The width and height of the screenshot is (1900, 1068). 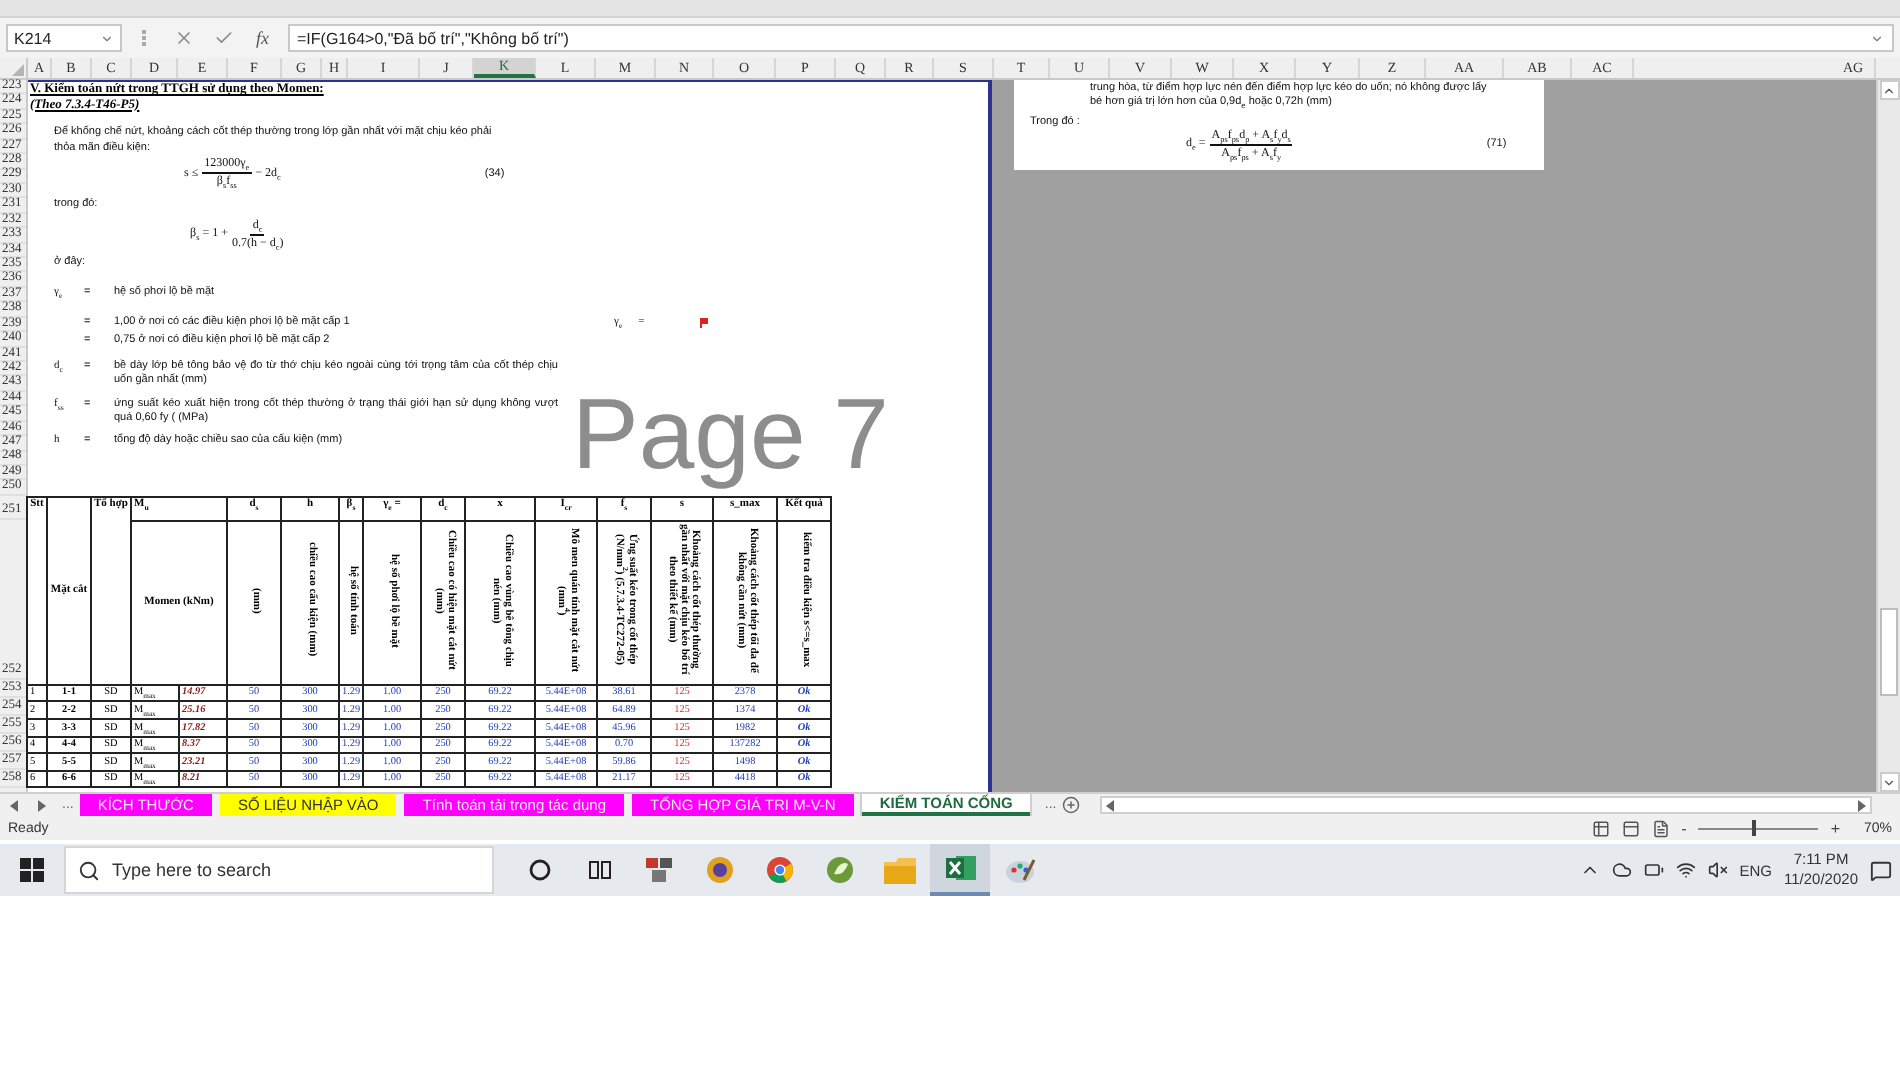 I want to click on insert-function-button: fx, so click(x=262, y=38).